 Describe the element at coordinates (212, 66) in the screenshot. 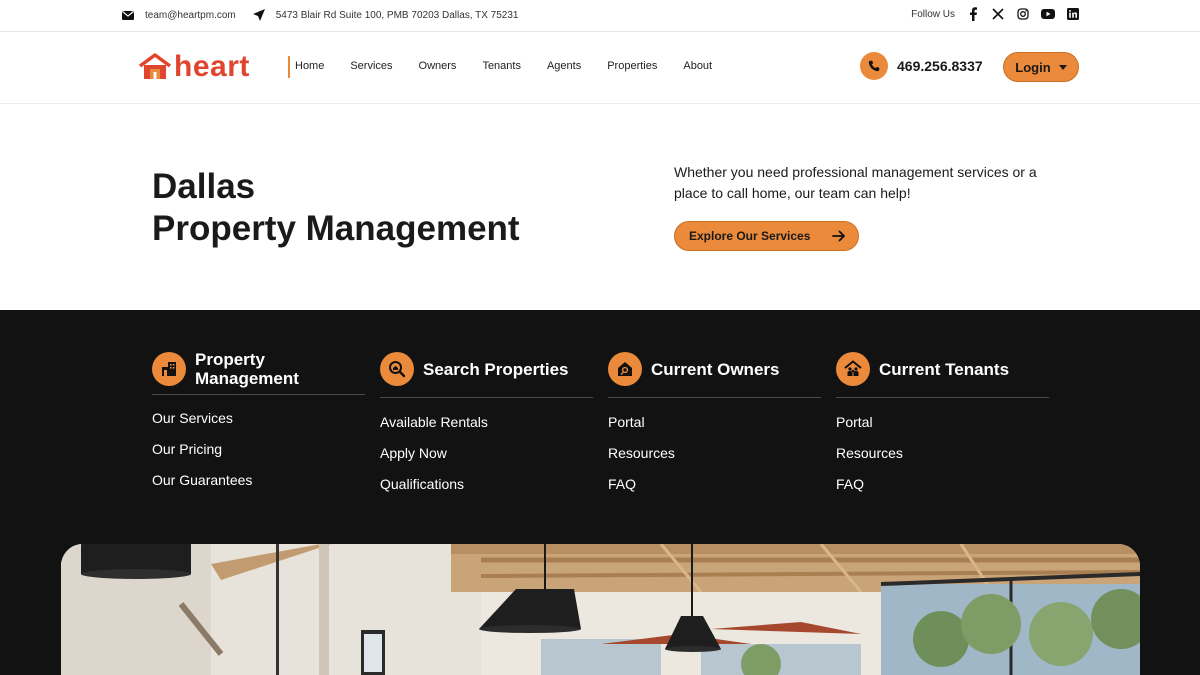

I see `logo-wordmark: heart` at that location.